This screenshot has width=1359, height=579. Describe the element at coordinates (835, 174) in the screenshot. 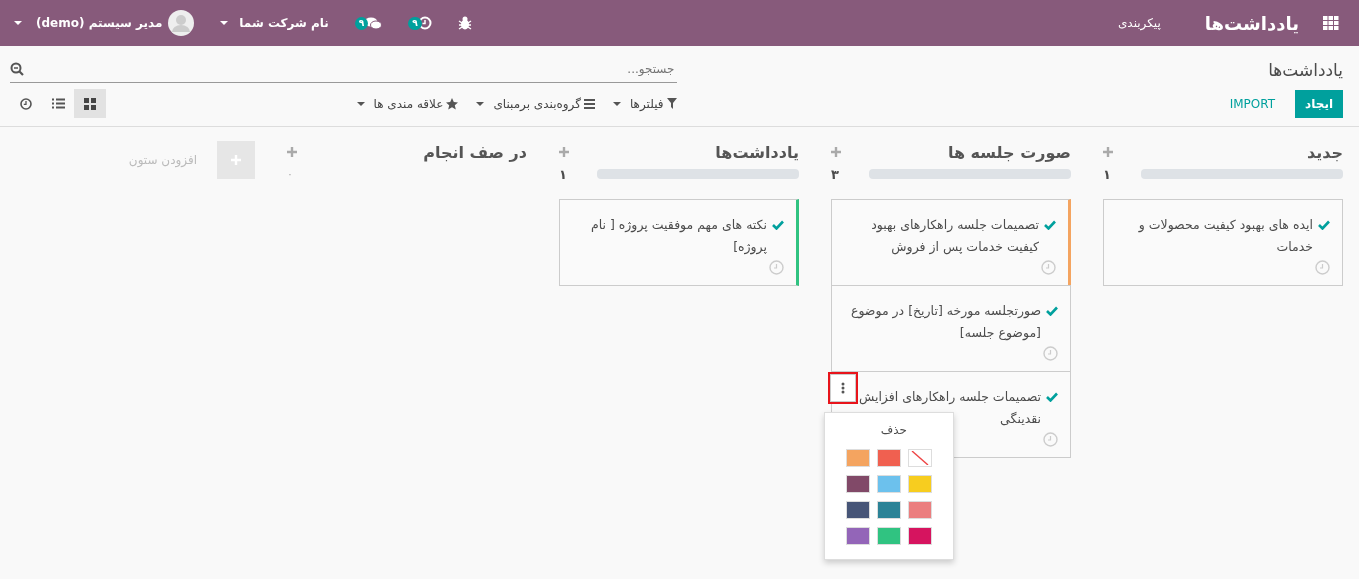

I see `record-count: ۳` at that location.